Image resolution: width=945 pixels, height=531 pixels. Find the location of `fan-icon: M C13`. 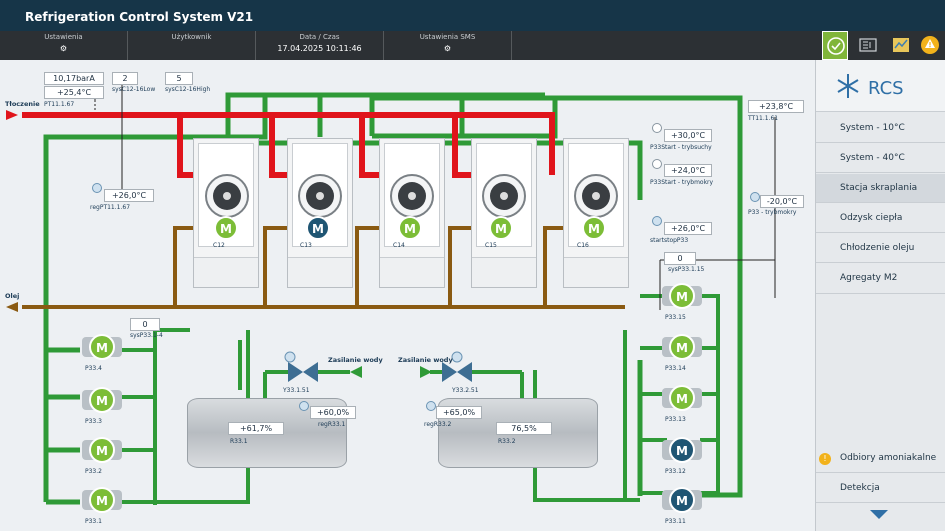

fan-icon: M C13 is located at coordinates (320, 211).